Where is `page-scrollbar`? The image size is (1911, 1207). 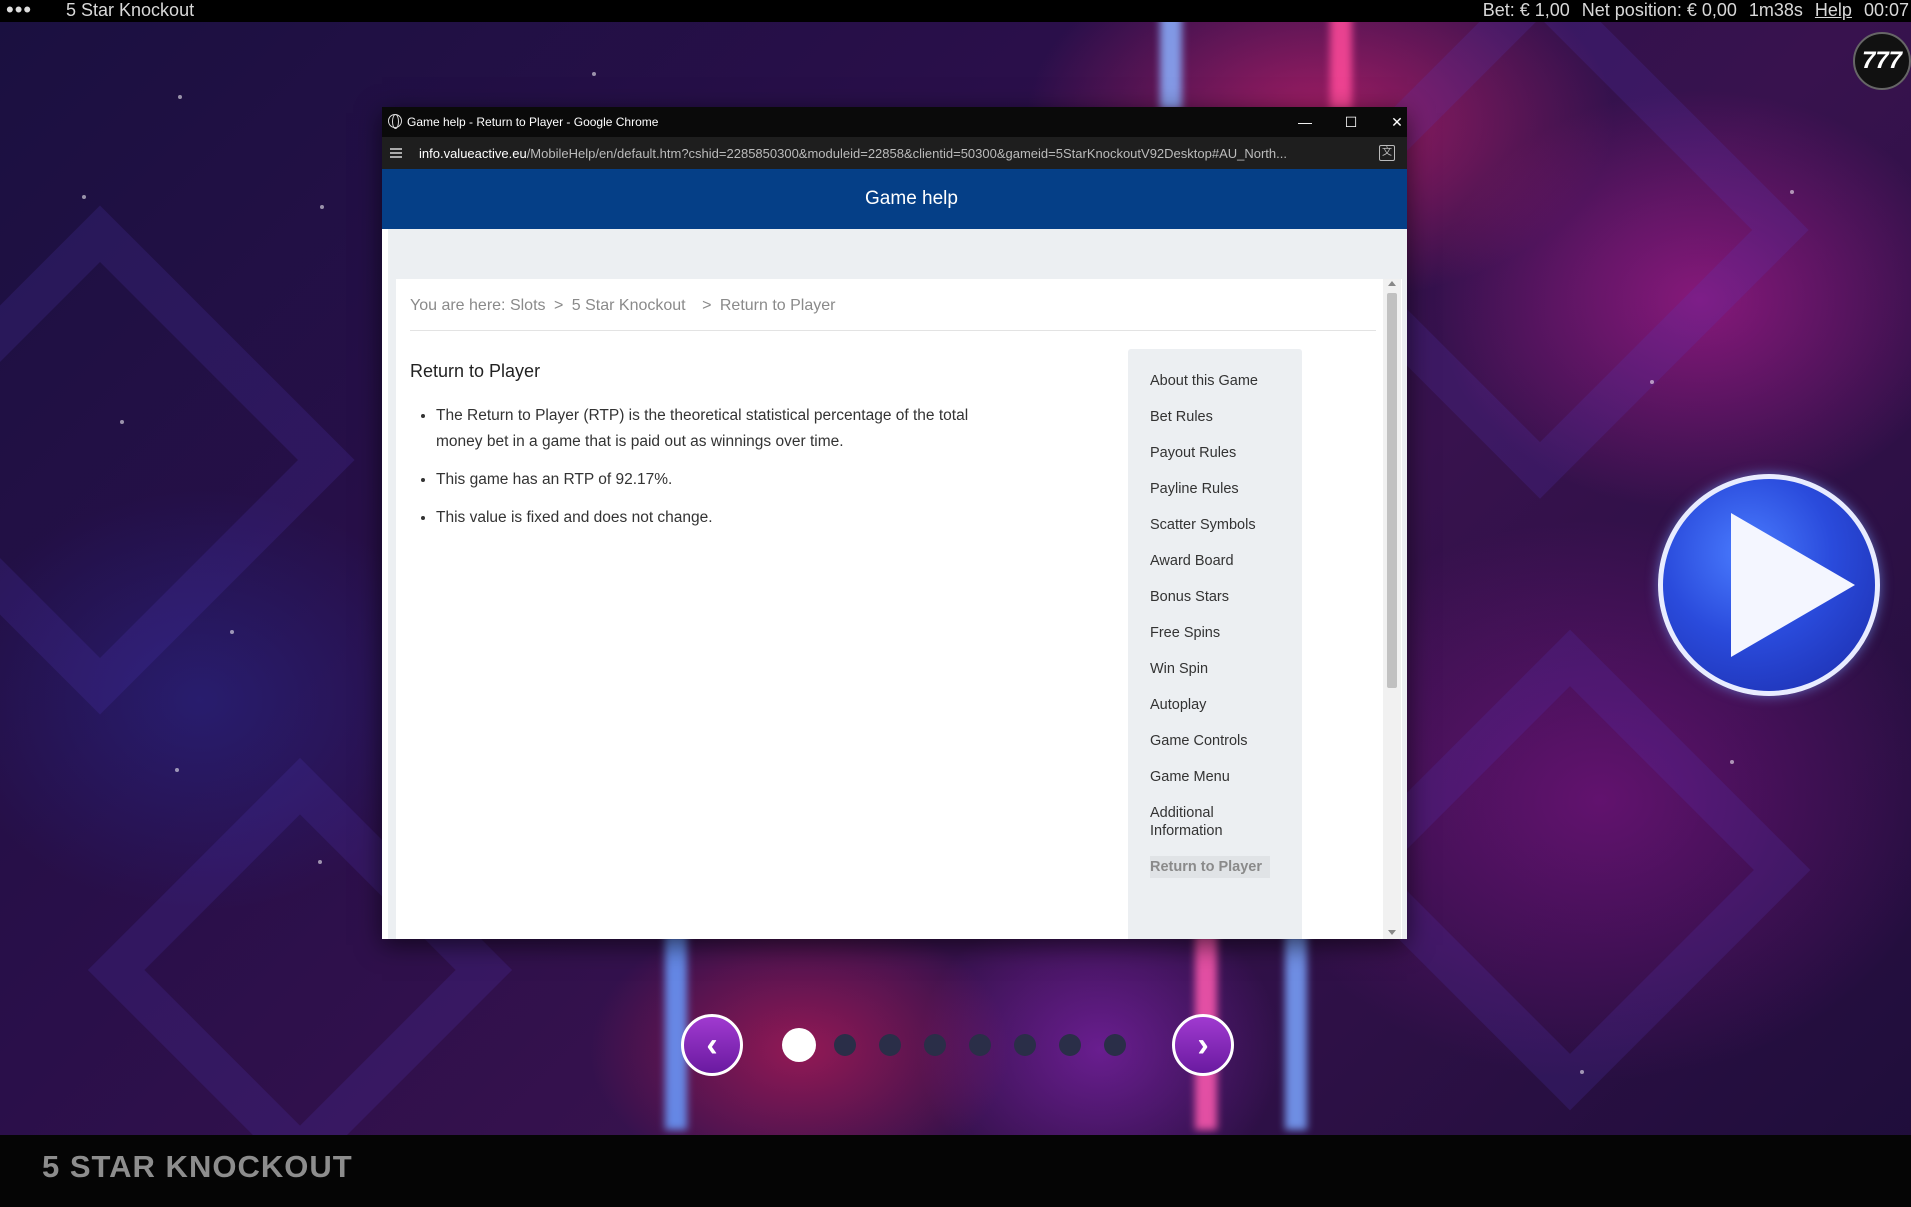 page-scrollbar is located at coordinates (1392, 609).